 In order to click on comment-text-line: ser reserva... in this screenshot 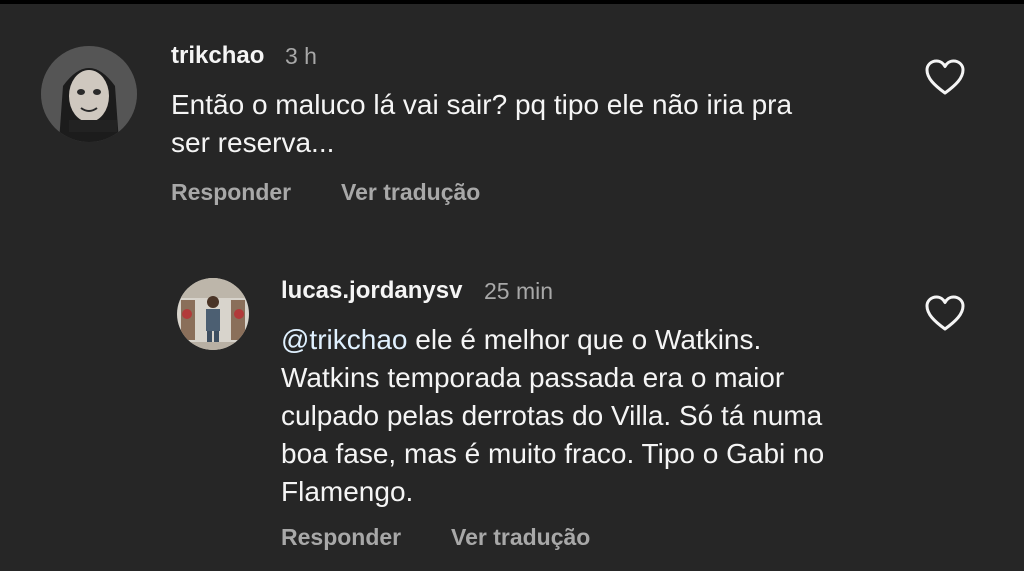, I will do `click(253, 142)`.